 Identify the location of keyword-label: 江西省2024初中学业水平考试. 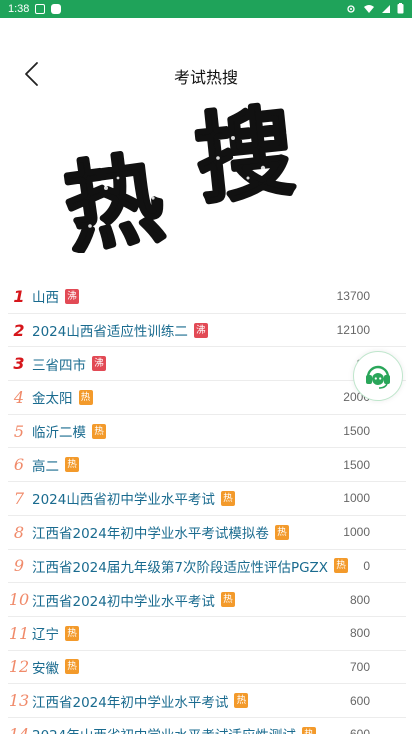
(123, 601).